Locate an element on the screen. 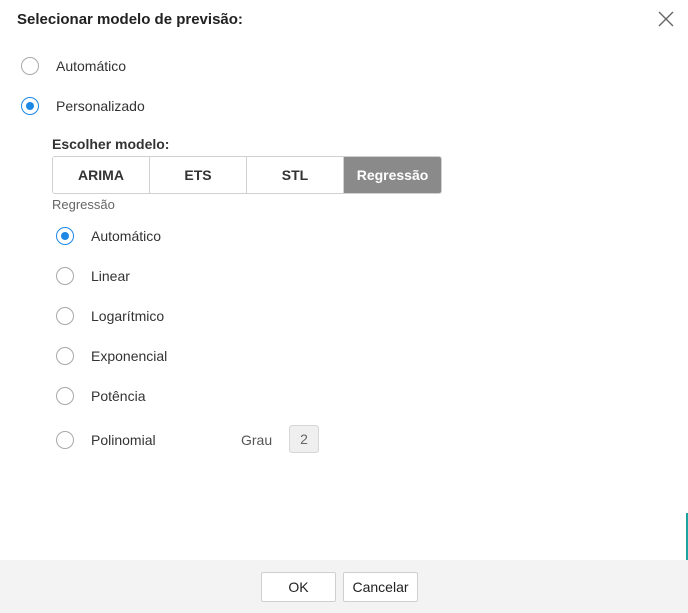 This screenshot has height=613, width=688. regression-option-exponential: Exponencial is located at coordinates (111, 356).